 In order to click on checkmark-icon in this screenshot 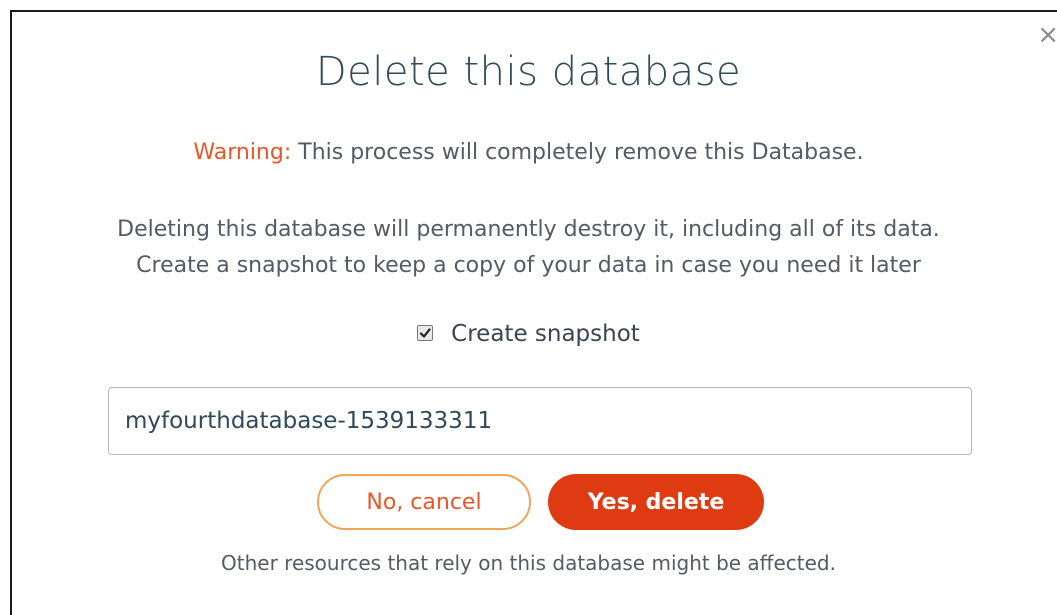, I will do `click(425, 332)`.